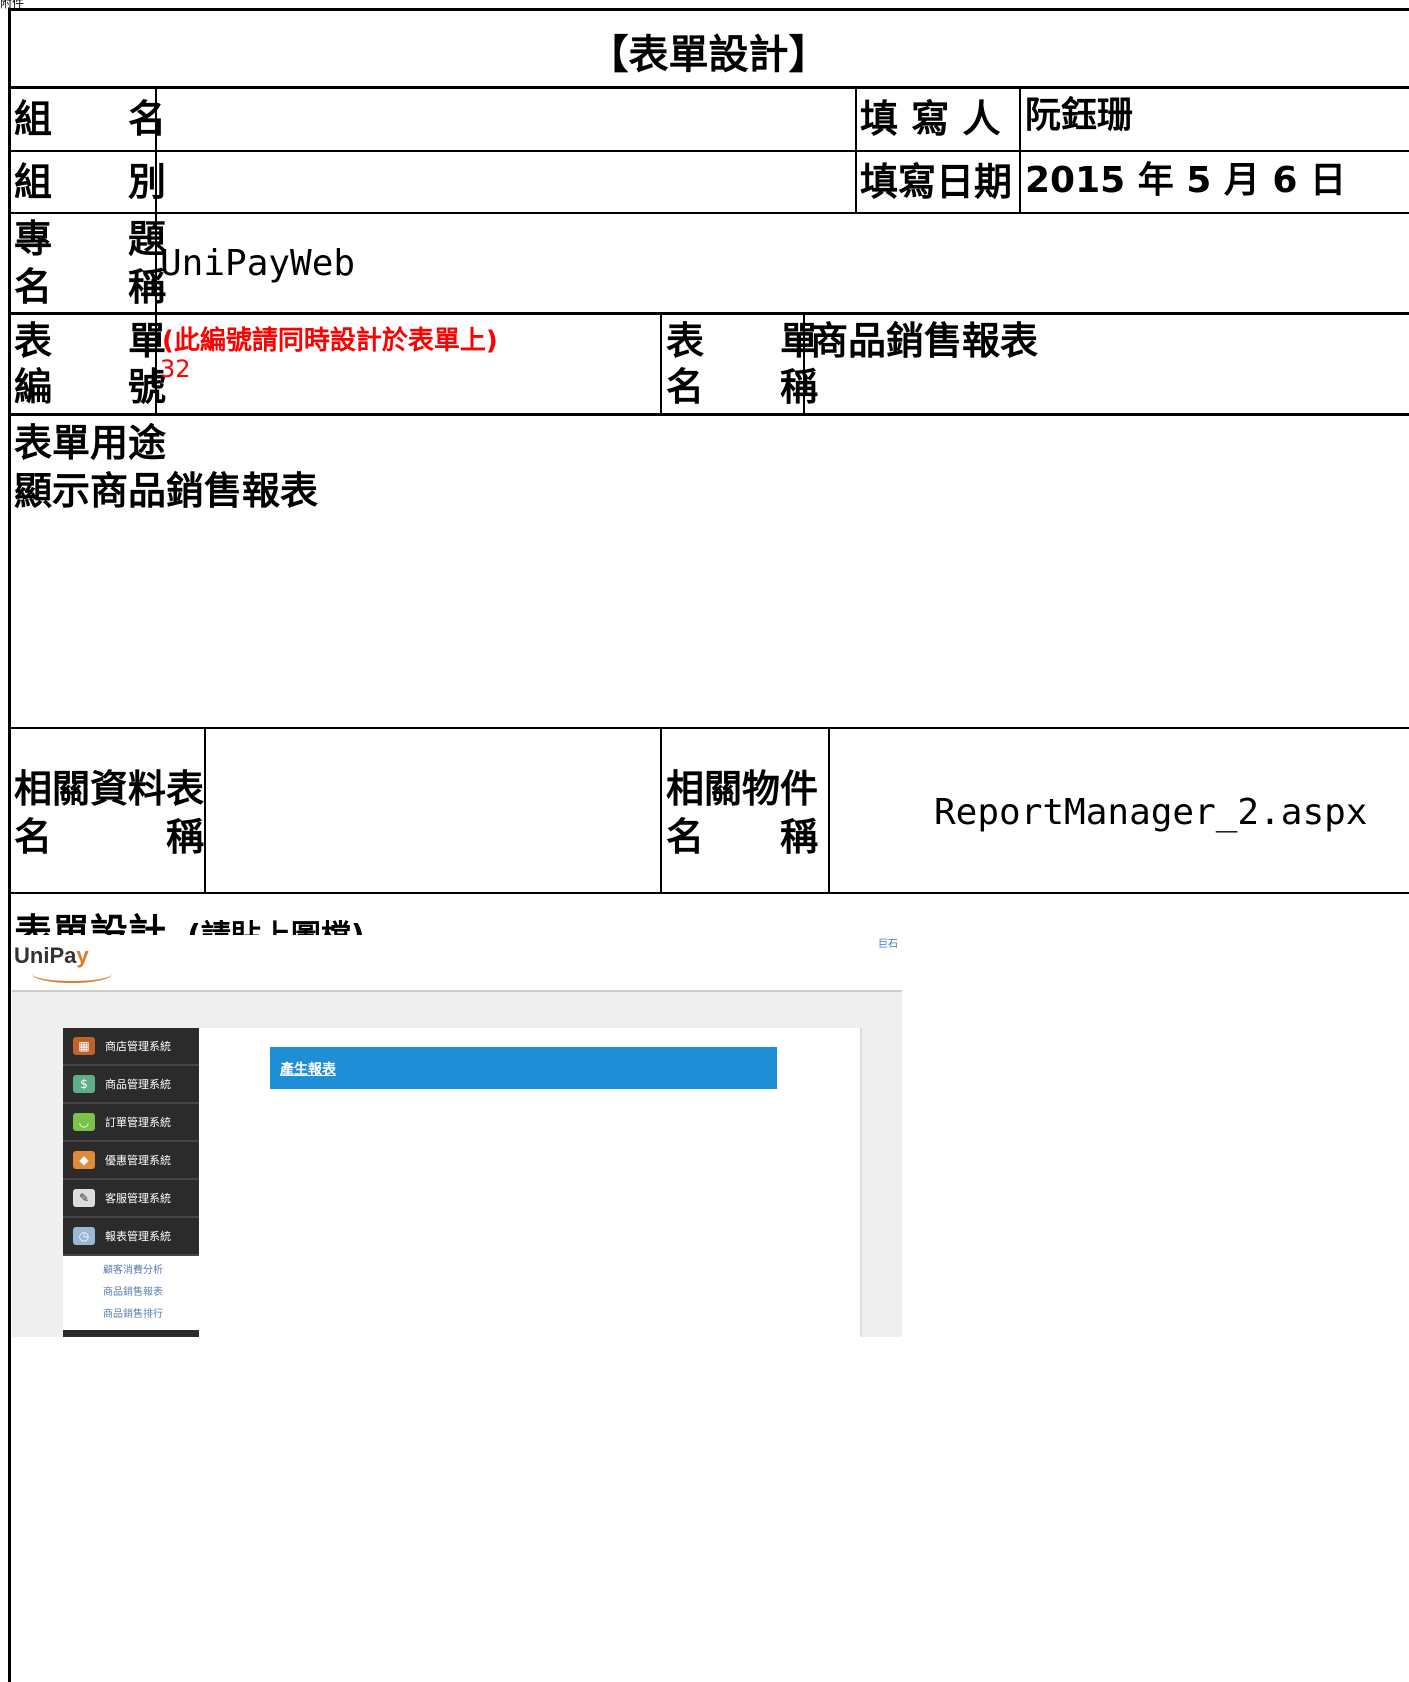 The width and height of the screenshot is (1409, 1682). What do you see at coordinates (84, 1122) in the screenshot?
I see `basket-icon: ◡` at bounding box center [84, 1122].